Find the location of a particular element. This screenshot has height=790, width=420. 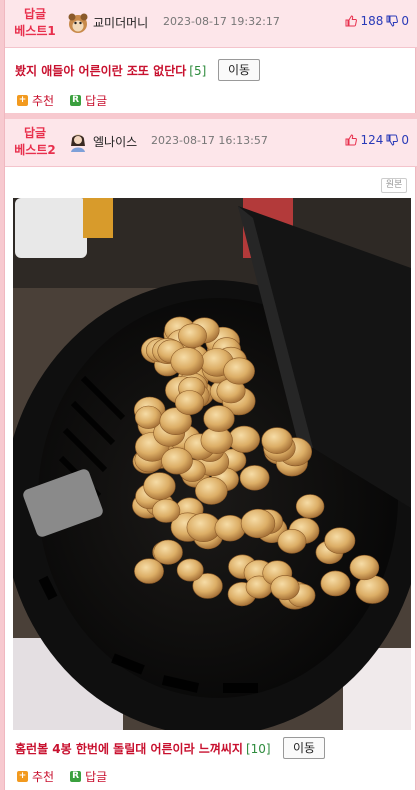

author-name: 교미더머니 is located at coordinates (120, 22).